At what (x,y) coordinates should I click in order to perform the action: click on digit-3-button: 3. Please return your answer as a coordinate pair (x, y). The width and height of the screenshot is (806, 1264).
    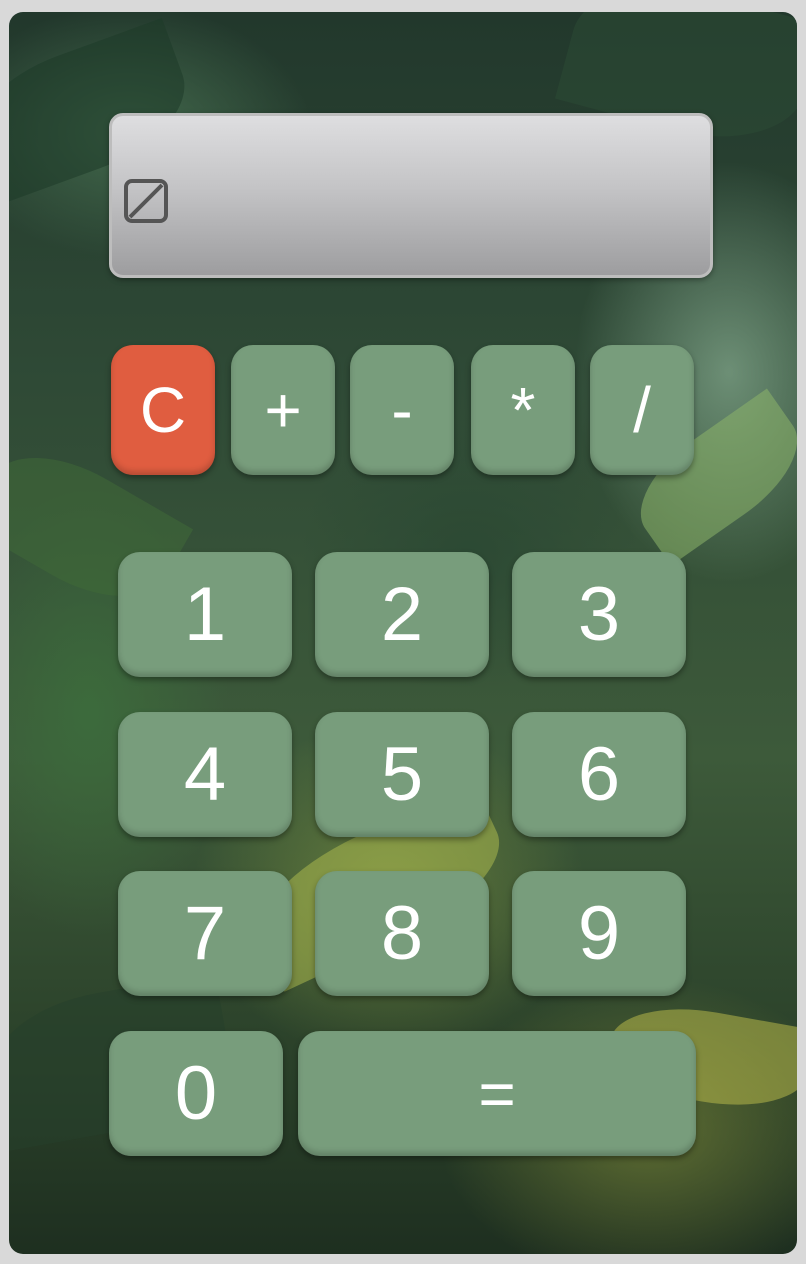
    Looking at the image, I should click on (599, 614).